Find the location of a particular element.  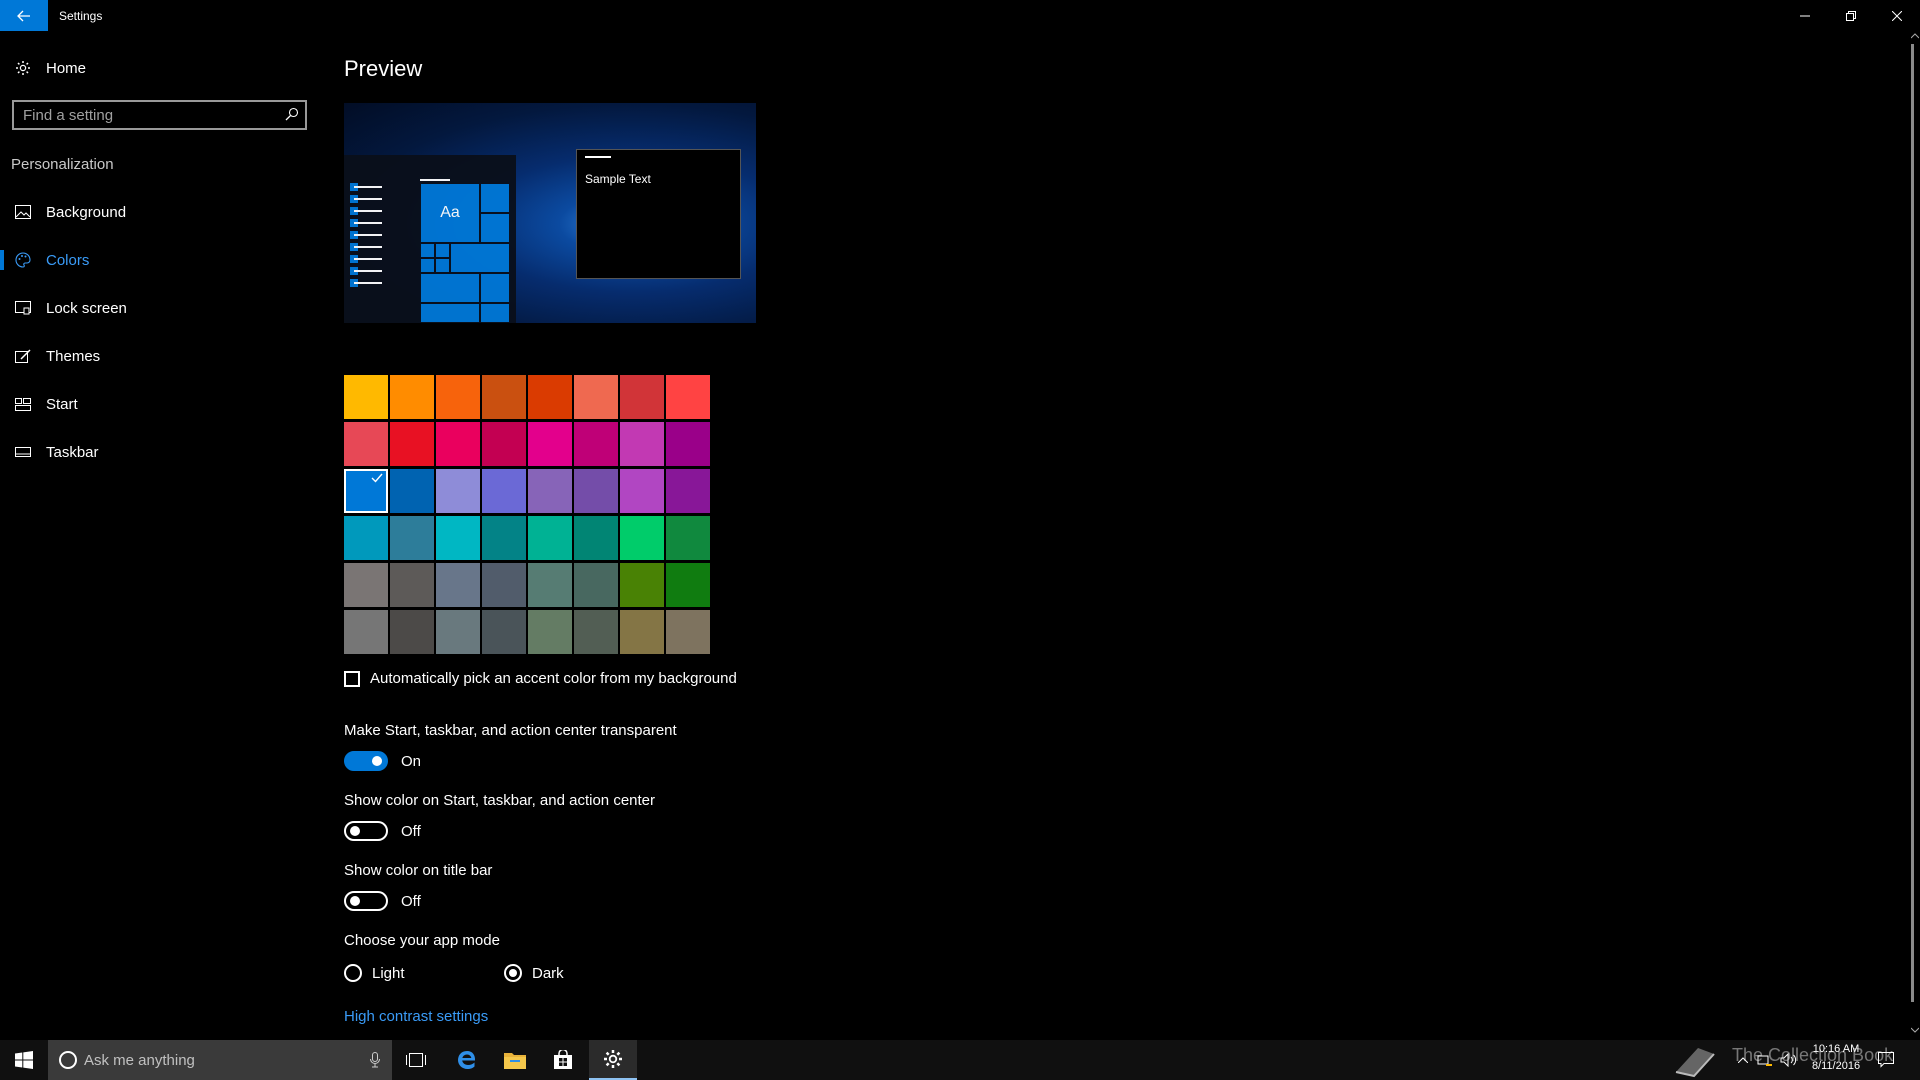

clock-date: 8/11/2016 is located at coordinates (1836, 1066).